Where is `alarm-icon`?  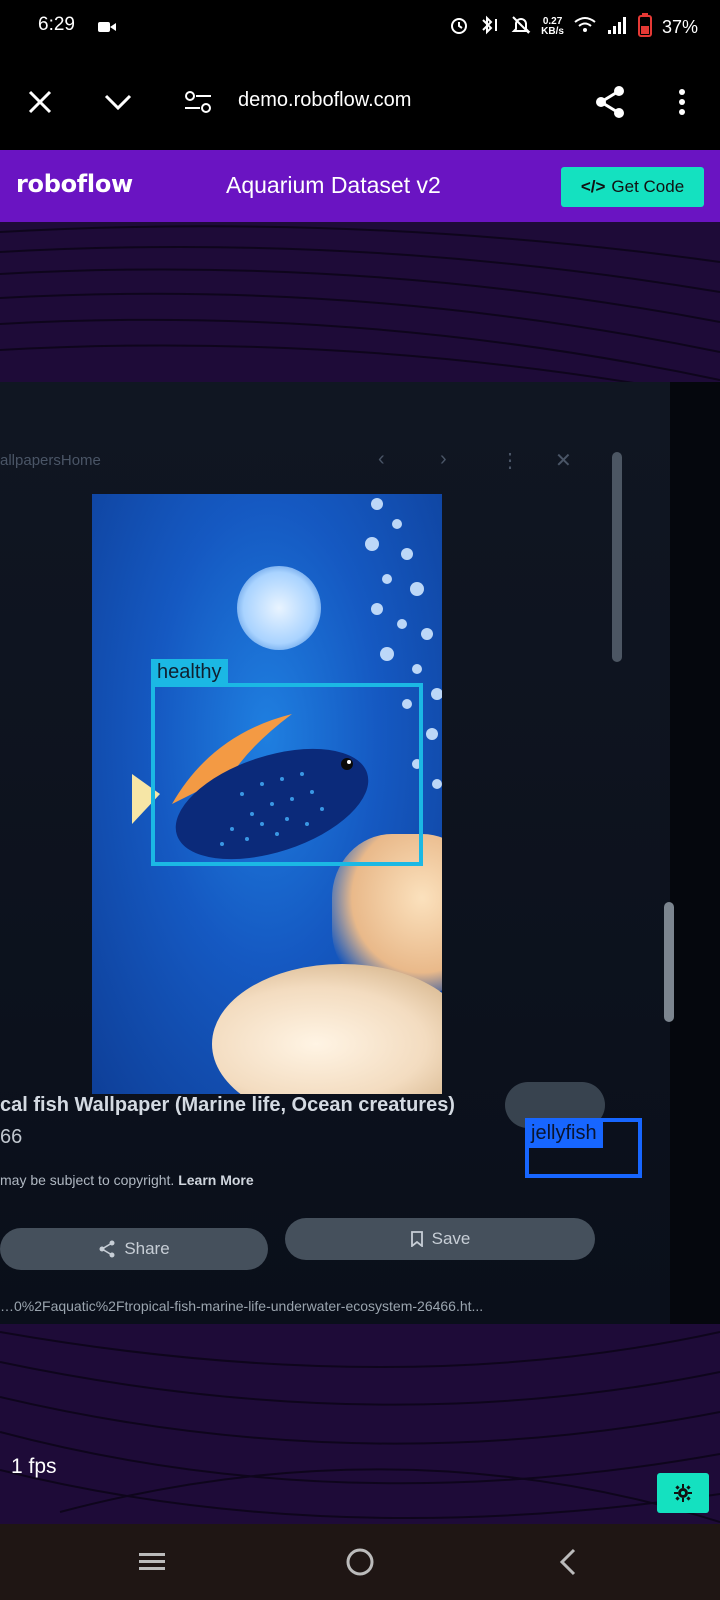 alarm-icon is located at coordinates (459, 27).